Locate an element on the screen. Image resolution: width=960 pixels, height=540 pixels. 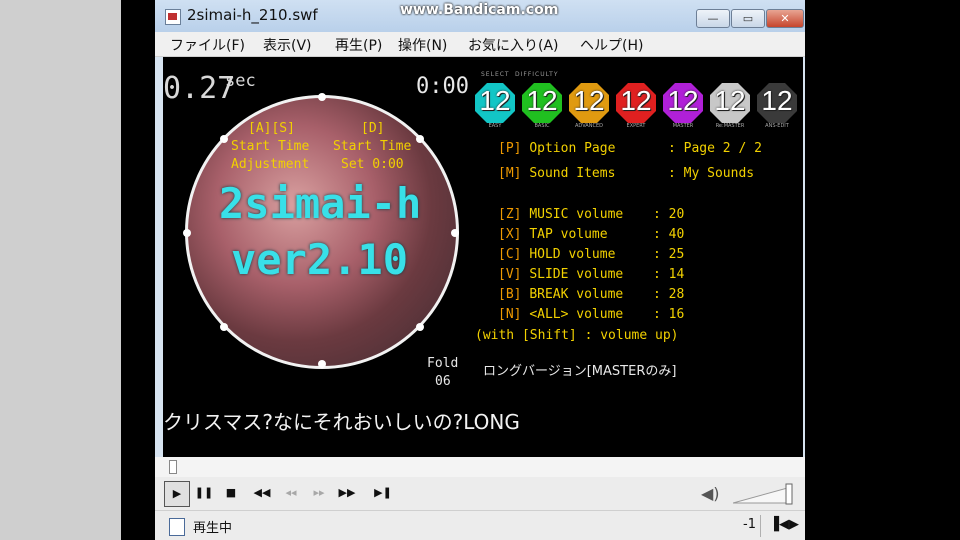
option-row: [C] HOLD volume is located at coordinates (556, 254).